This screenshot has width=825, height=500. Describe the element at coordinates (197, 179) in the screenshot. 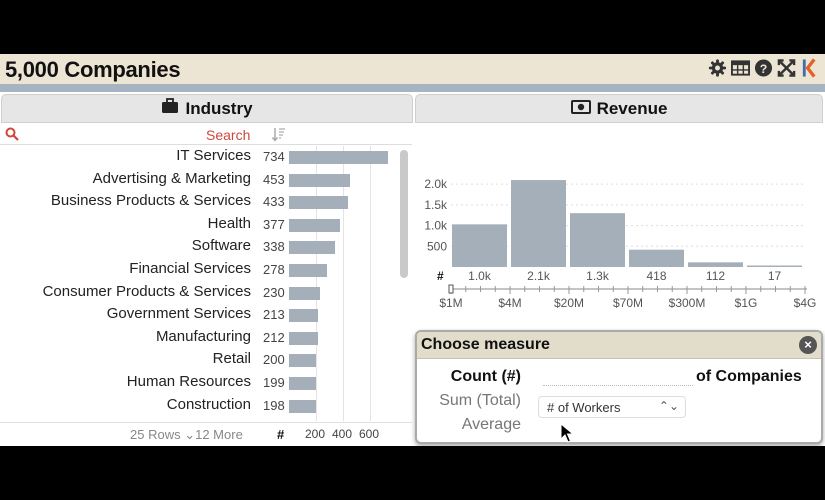

I see `industry-row: Advertising & Marketing 453` at that location.